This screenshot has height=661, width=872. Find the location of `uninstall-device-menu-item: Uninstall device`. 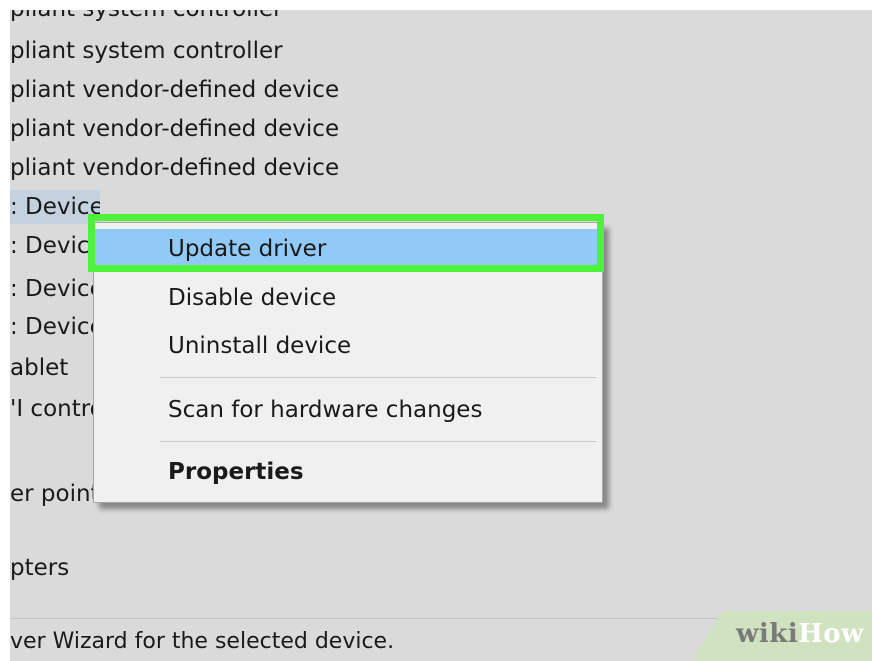

uninstall-device-menu-item: Uninstall device is located at coordinates (348, 346).